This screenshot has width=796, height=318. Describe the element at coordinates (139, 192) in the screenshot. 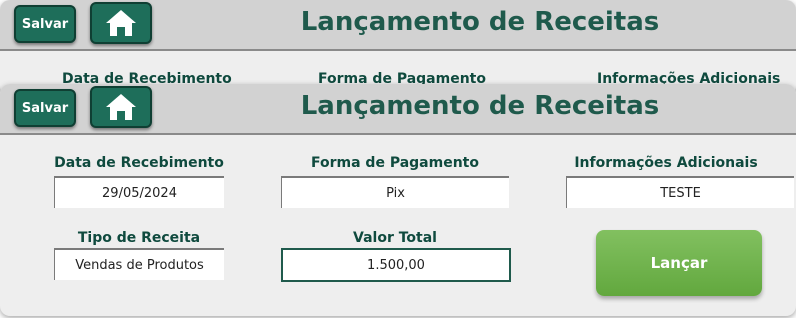

I see `data-recebimento-field: 29/05/2024` at that location.